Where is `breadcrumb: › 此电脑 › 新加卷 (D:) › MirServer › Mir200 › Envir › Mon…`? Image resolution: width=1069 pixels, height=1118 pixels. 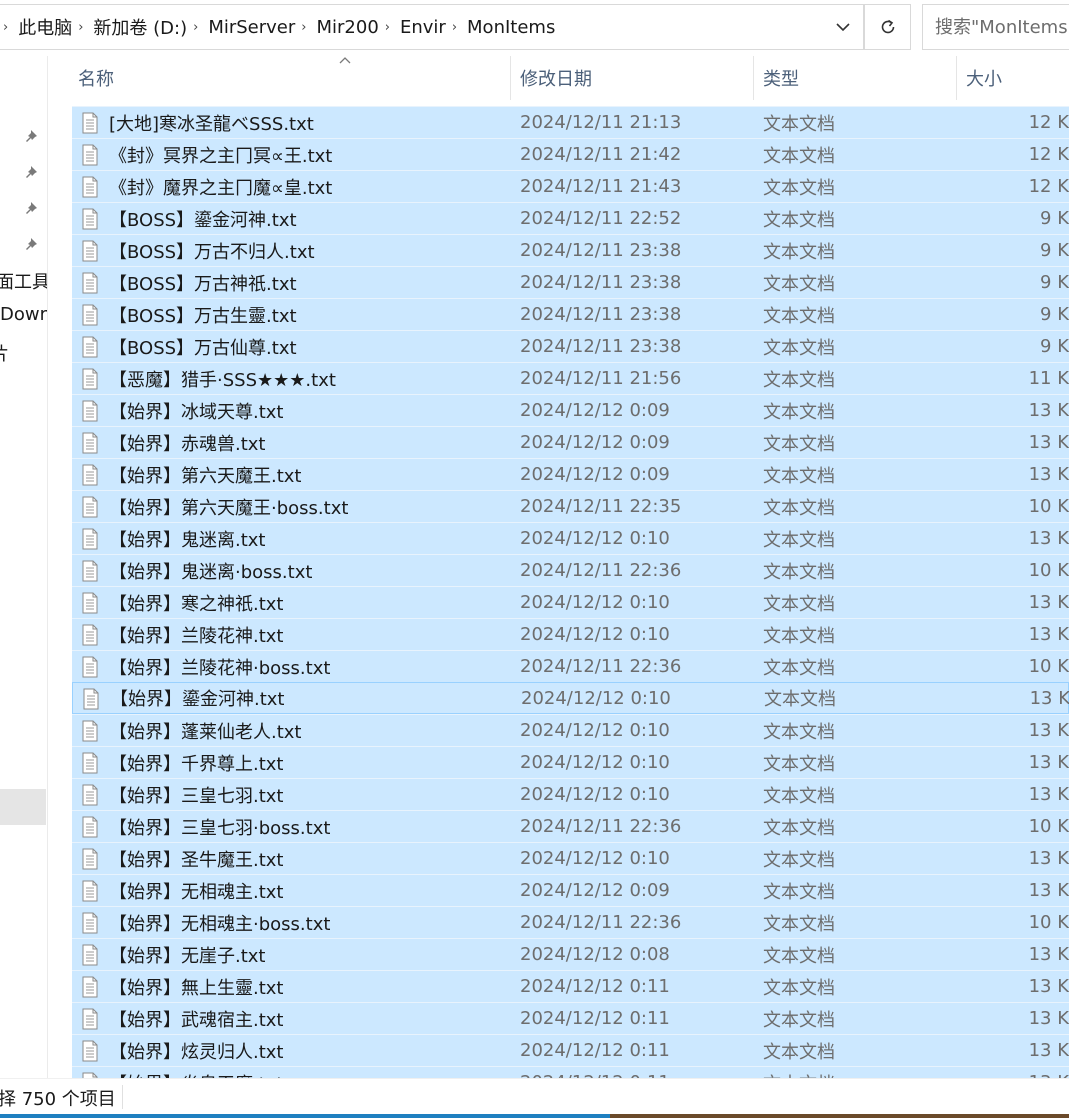
breadcrumb: › 此电脑 › 新加卷 (D:) › MirServer › Mir200 › Envir › Mon… is located at coordinates (277, 27).